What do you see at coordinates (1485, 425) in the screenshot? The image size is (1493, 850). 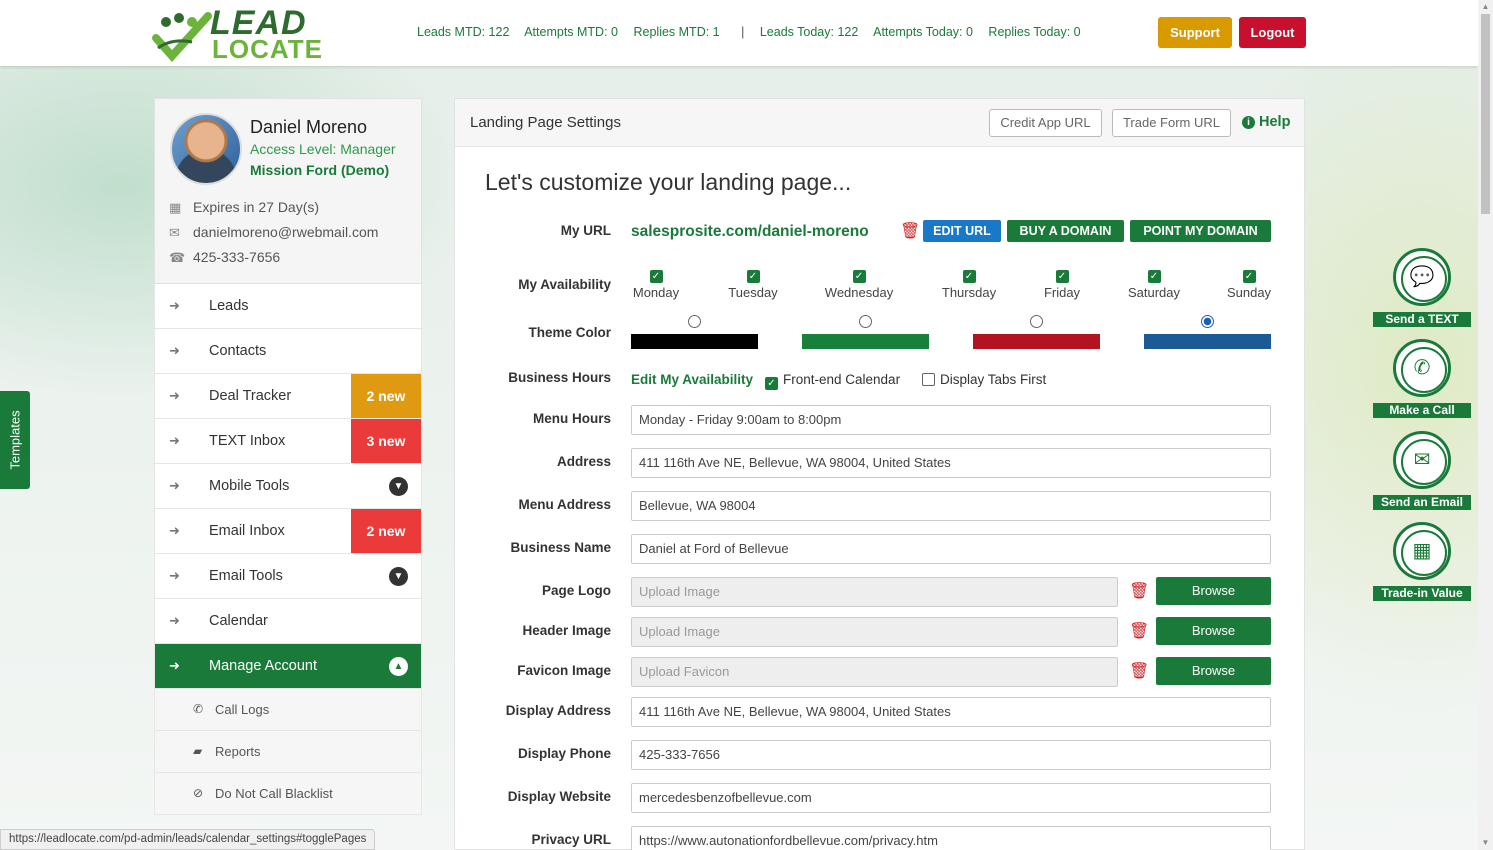 I see `page-scrollbar: ▲ ▼` at bounding box center [1485, 425].